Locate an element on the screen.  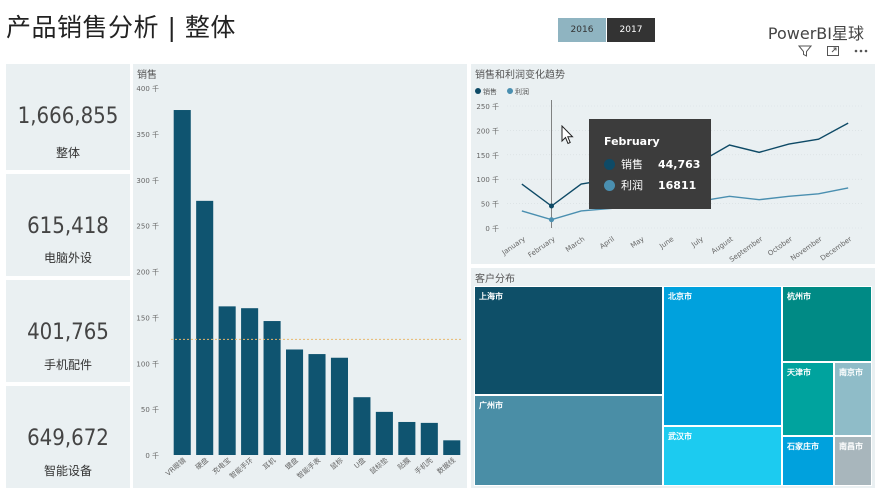
kpi-card-total: 1,666,855 整体 is located at coordinates (68, 117).